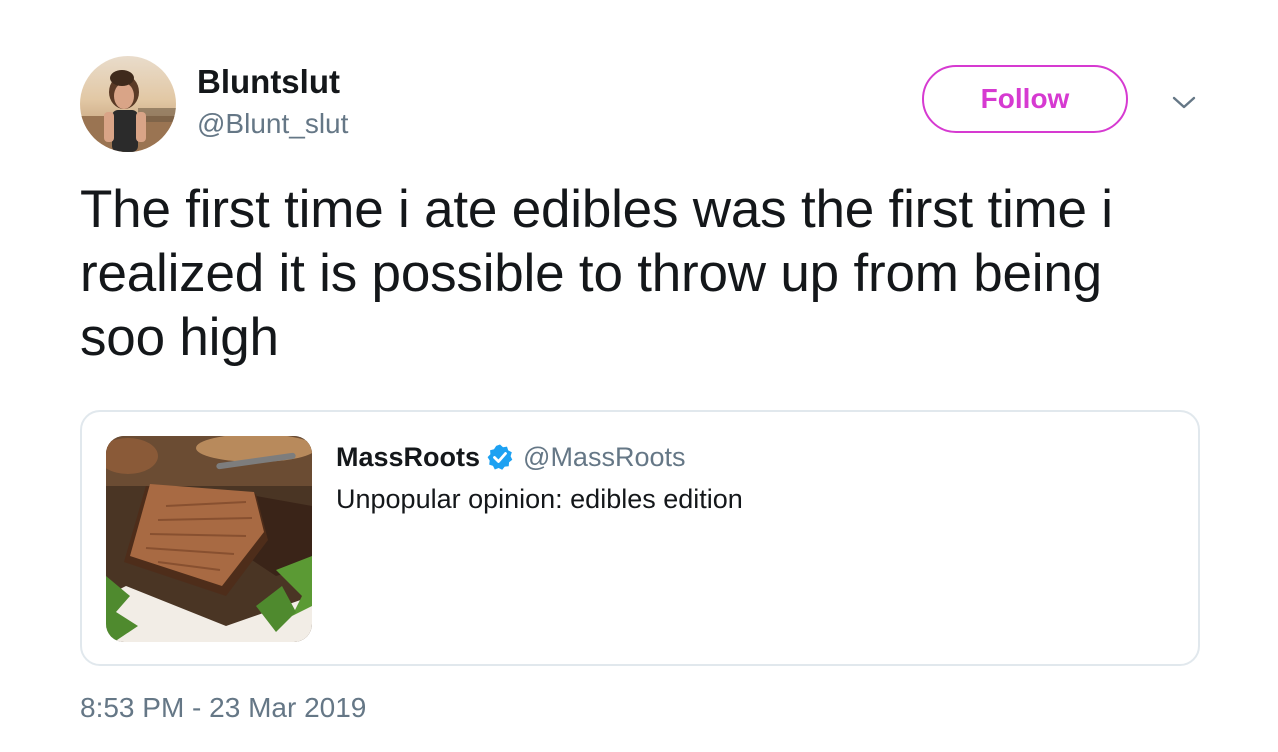 This screenshot has width=1278, height=752. What do you see at coordinates (223, 708) in the screenshot?
I see `tweet-timestamp: 8:53 PM - 23 Mar 2019` at bounding box center [223, 708].